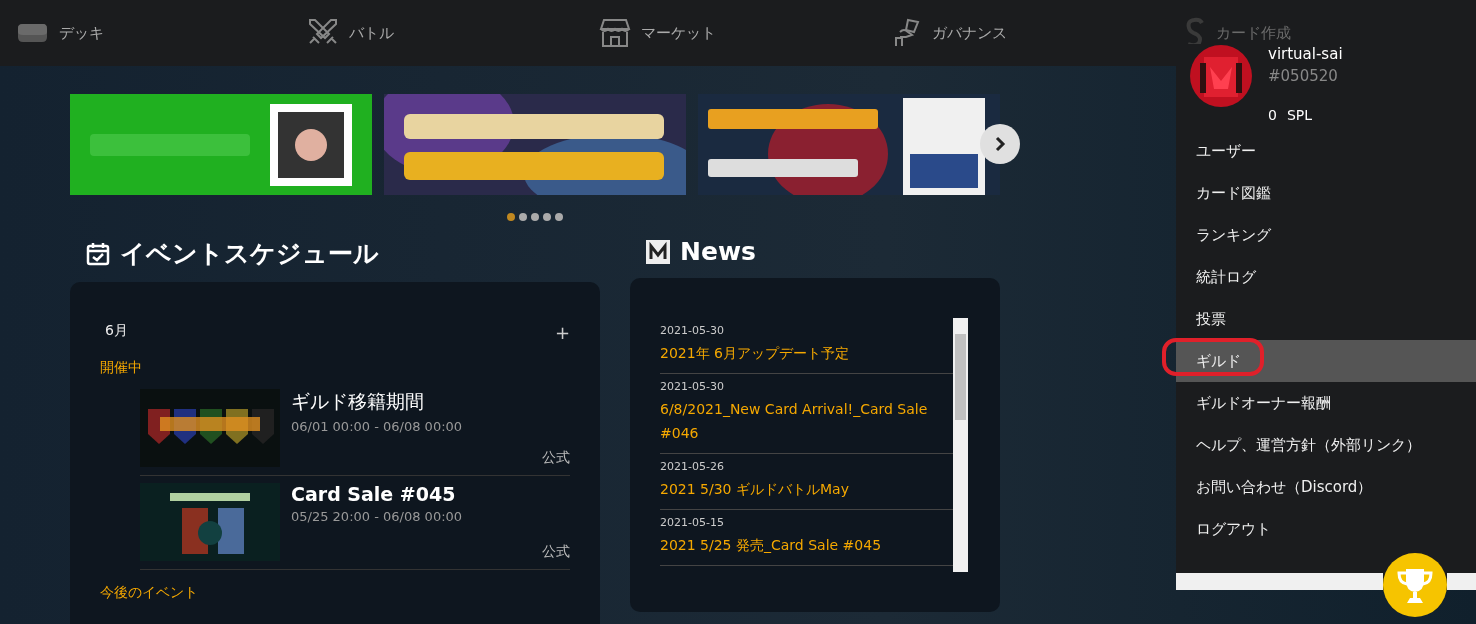 This screenshot has height=624, width=1476. What do you see at coordinates (745, 33) in the screenshot?
I see `nav-item: マーケット` at bounding box center [745, 33].